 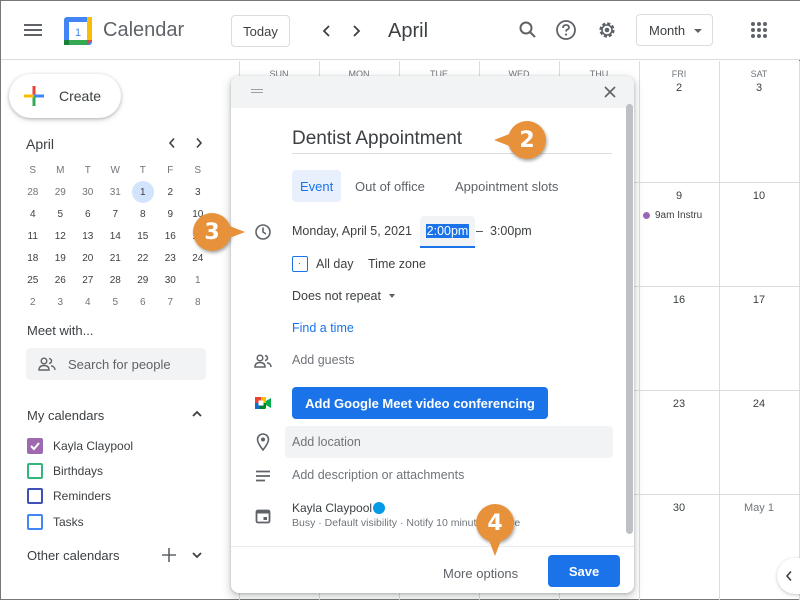 What do you see at coordinates (80, 446) in the screenshot?
I see `calendar-checkbox-kayla-claypool: Kayla Claypool` at bounding box center [80, 446].